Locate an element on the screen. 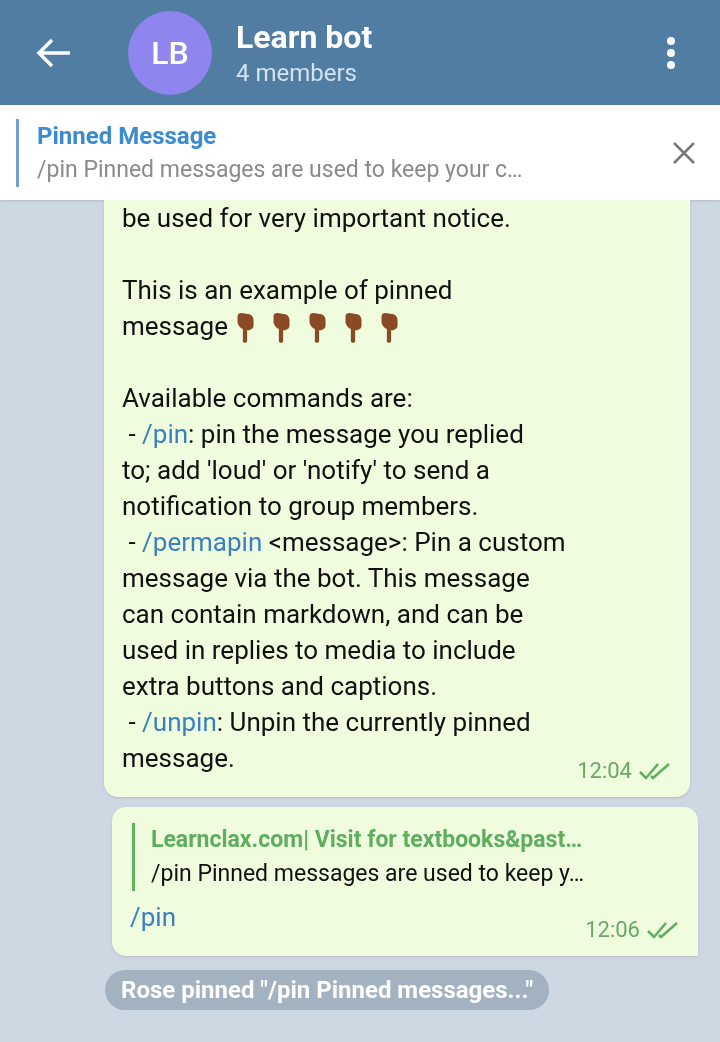 This screenshot has height=1042, width=720. message-time: 12:04 is located at coordinates (604, 771).